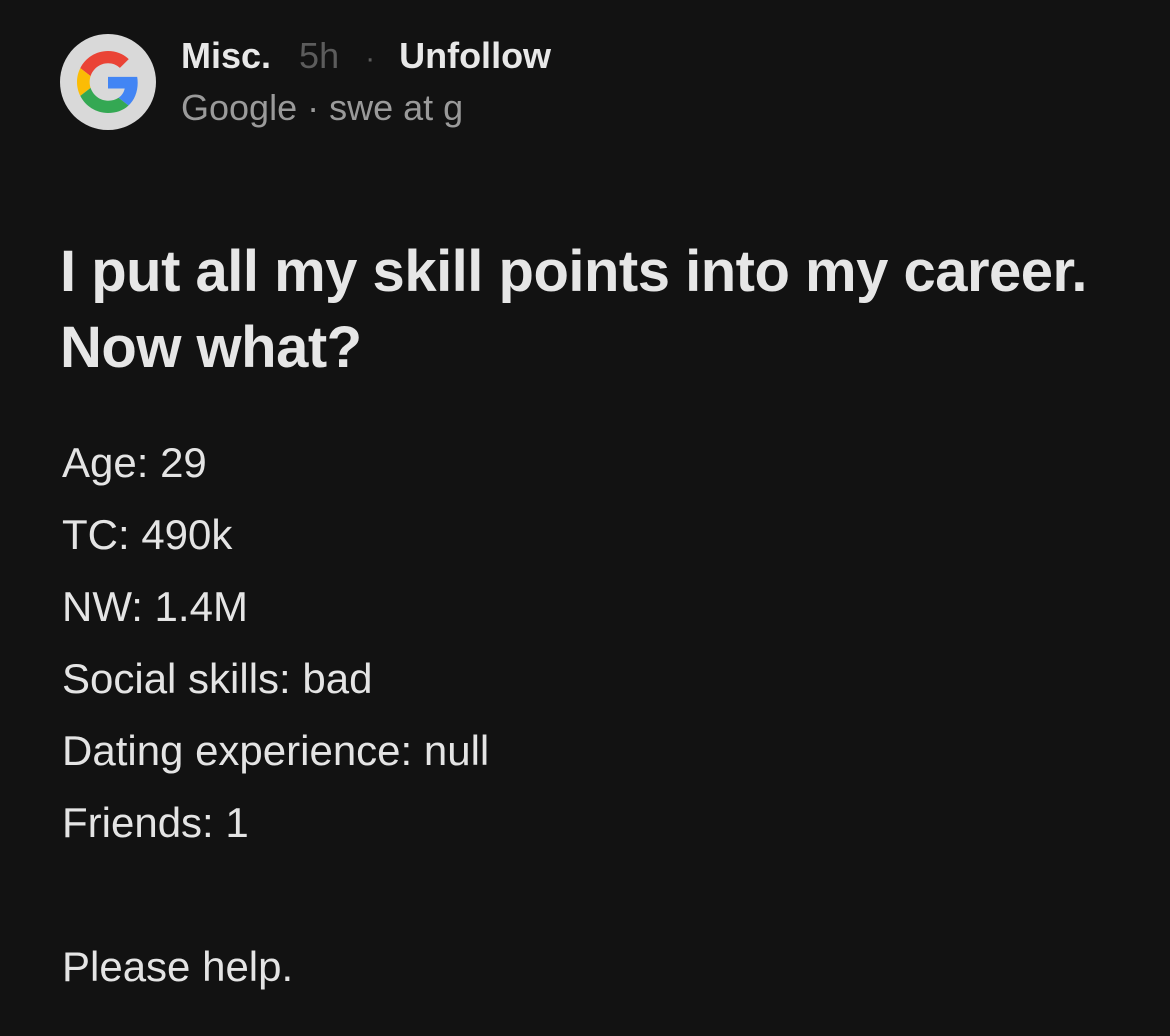  Describe the element at coordinates (155, 606) in the screenshot. I see `body-line: NW: 1.4M` at that location.